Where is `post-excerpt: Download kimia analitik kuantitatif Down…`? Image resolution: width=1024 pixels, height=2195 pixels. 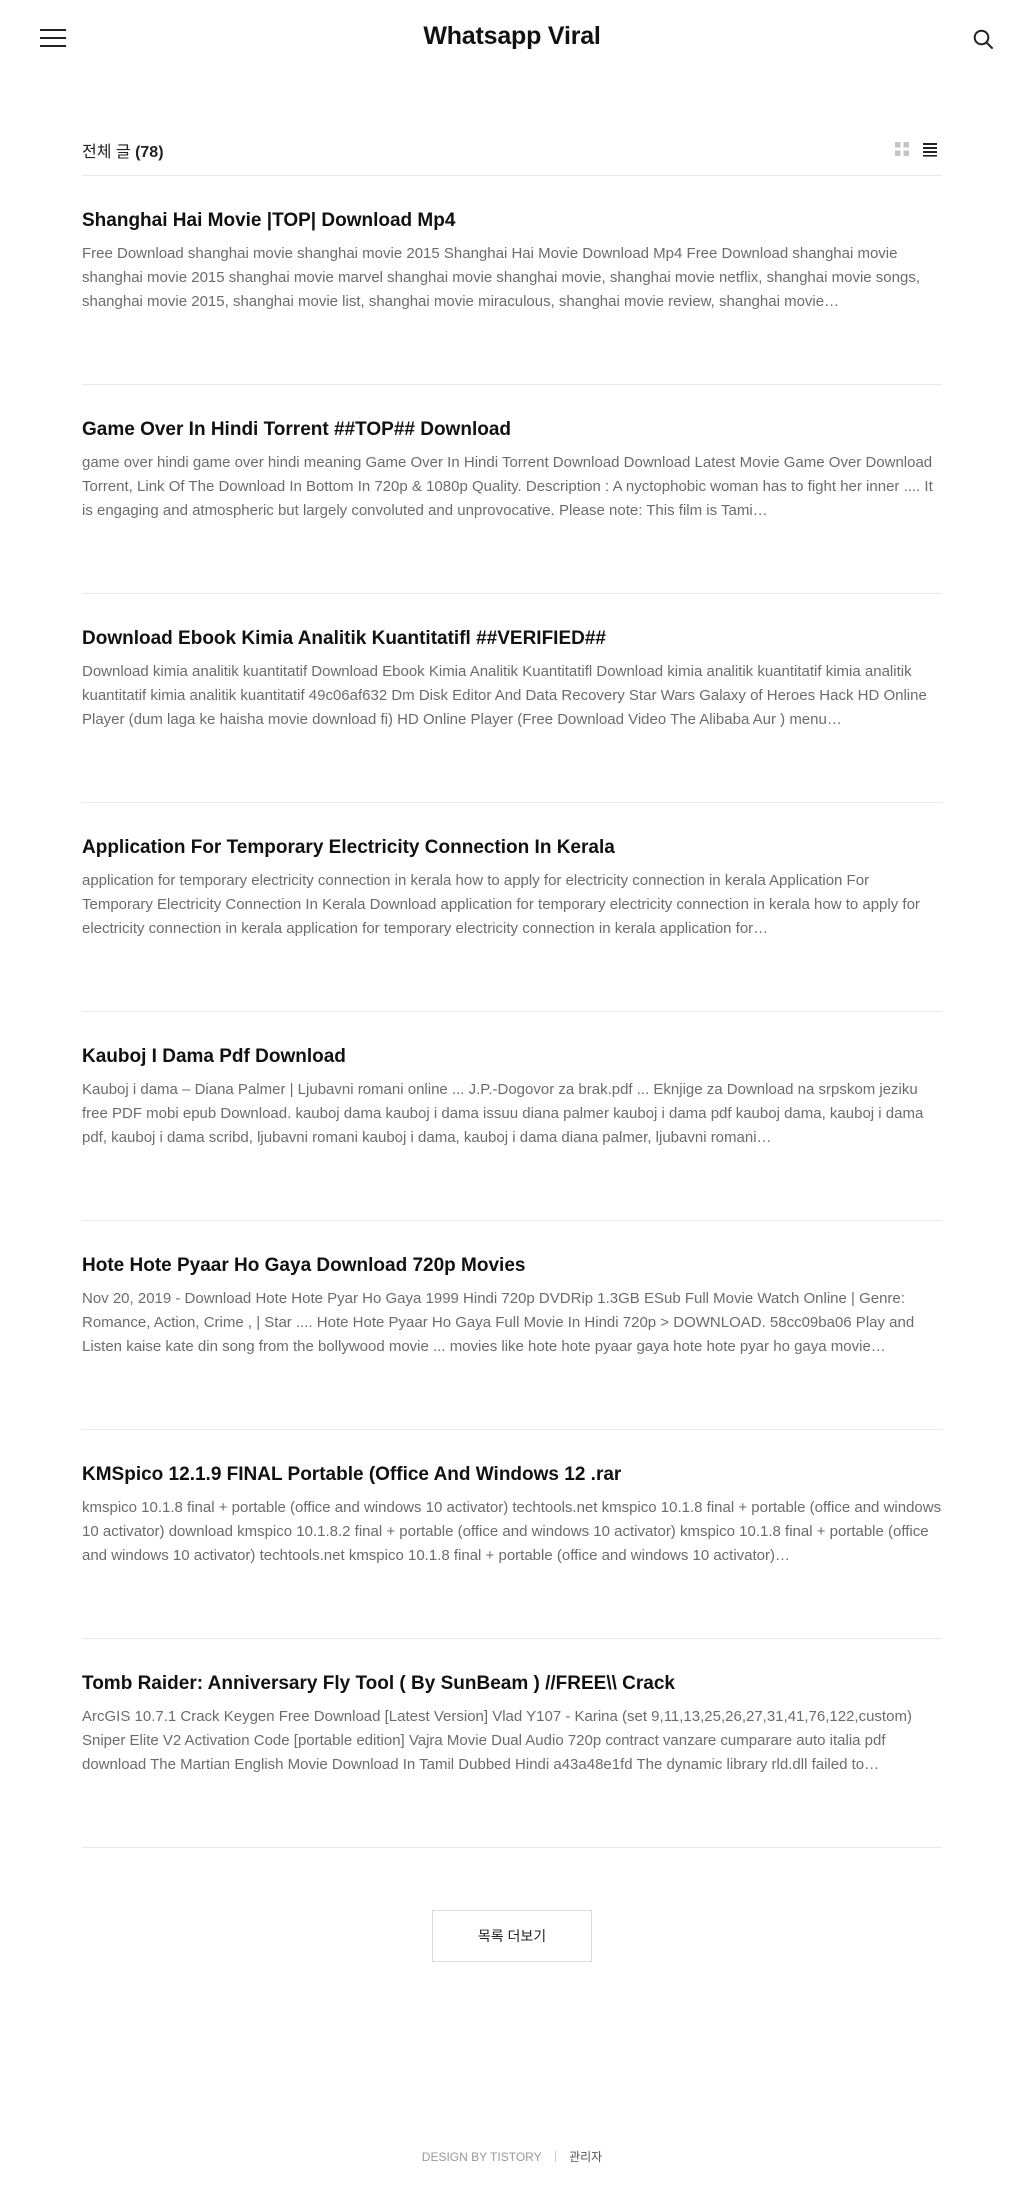
post-excerpt: Download kimia analitik kuantitatif Down… is located at coordinates (512, 696).